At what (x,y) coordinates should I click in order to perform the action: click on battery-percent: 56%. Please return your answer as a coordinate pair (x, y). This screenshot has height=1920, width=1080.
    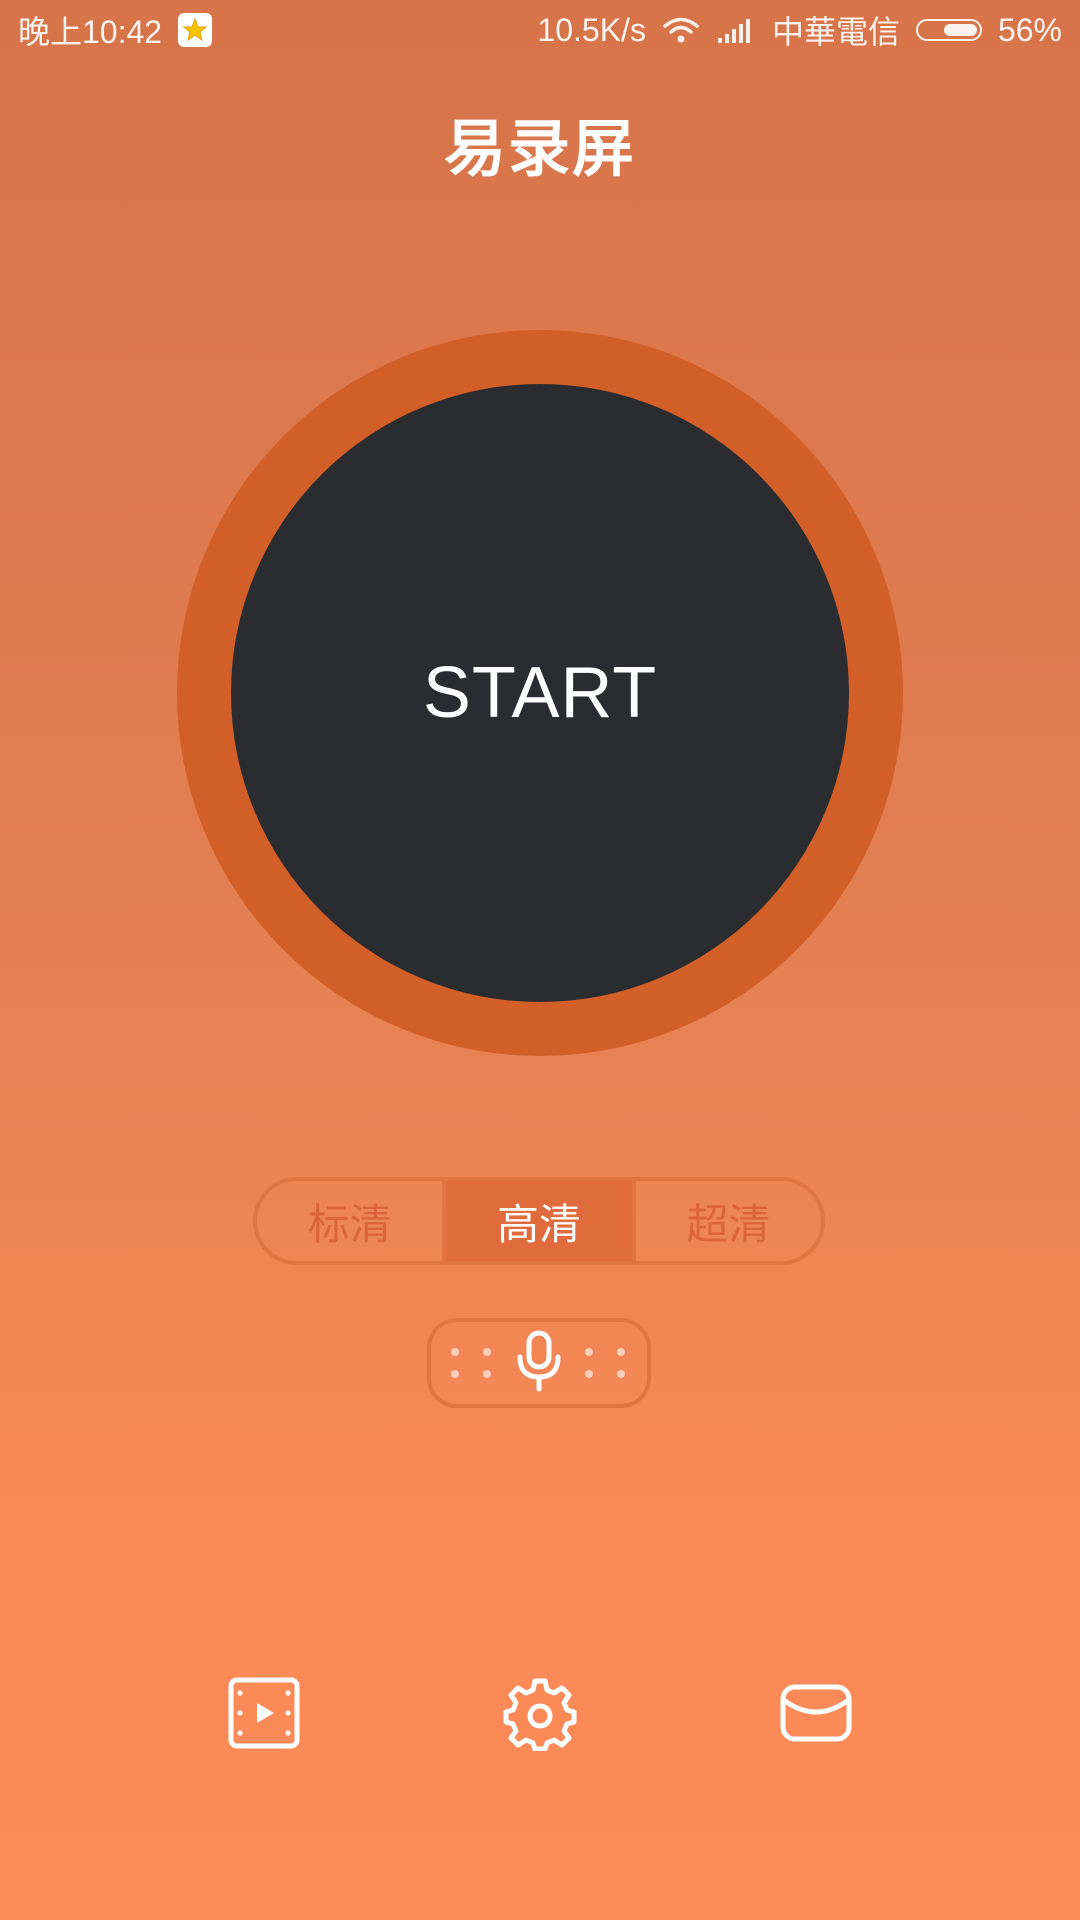
    Looking at the image, I should click on (1029, 29).